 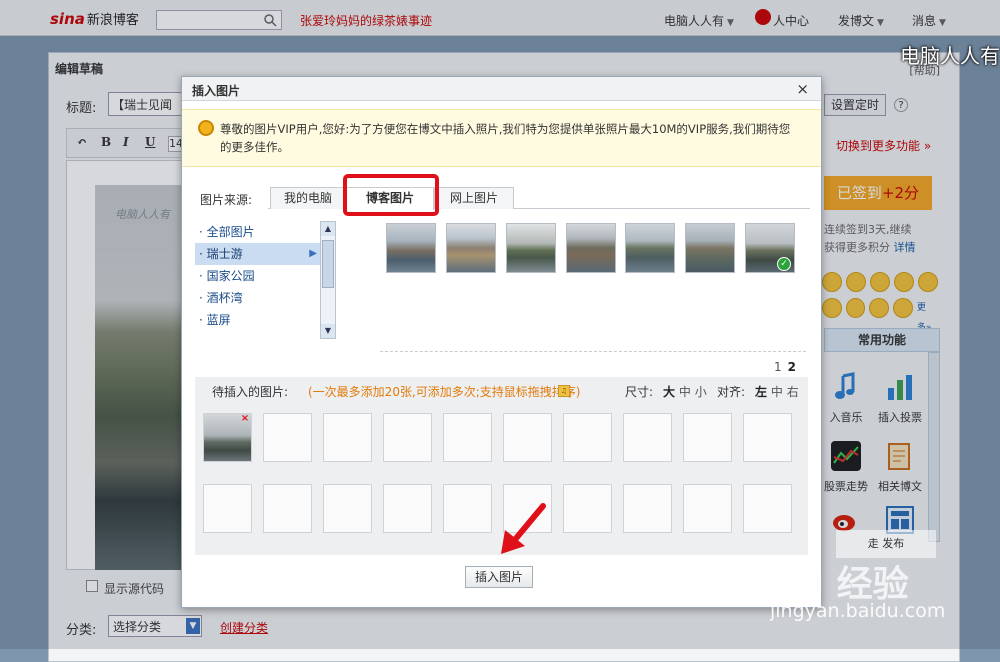 What do you see at coordinates (761, 392) in the screenshot?
I see `align-left: 左` at bounding box center [761, 392].